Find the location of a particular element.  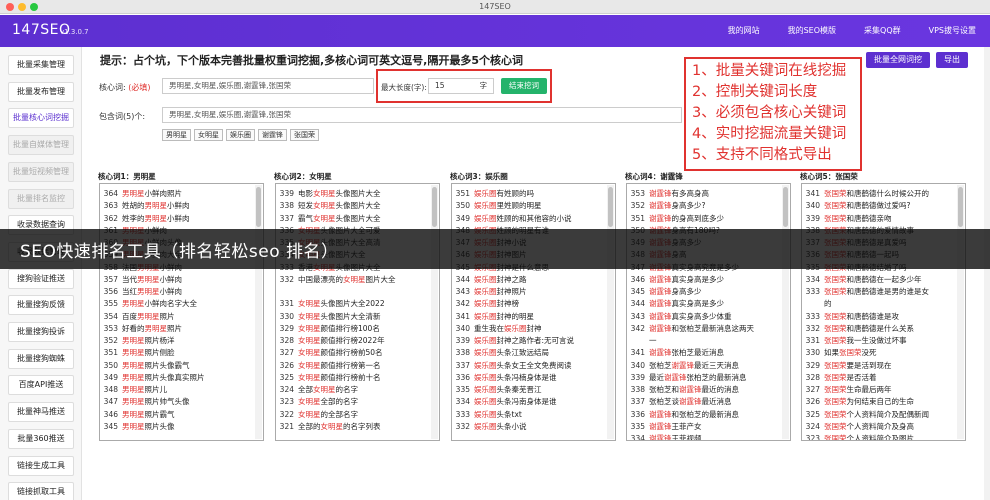

matched-keyword: 张国荣 is located at coordinates (835, 365).